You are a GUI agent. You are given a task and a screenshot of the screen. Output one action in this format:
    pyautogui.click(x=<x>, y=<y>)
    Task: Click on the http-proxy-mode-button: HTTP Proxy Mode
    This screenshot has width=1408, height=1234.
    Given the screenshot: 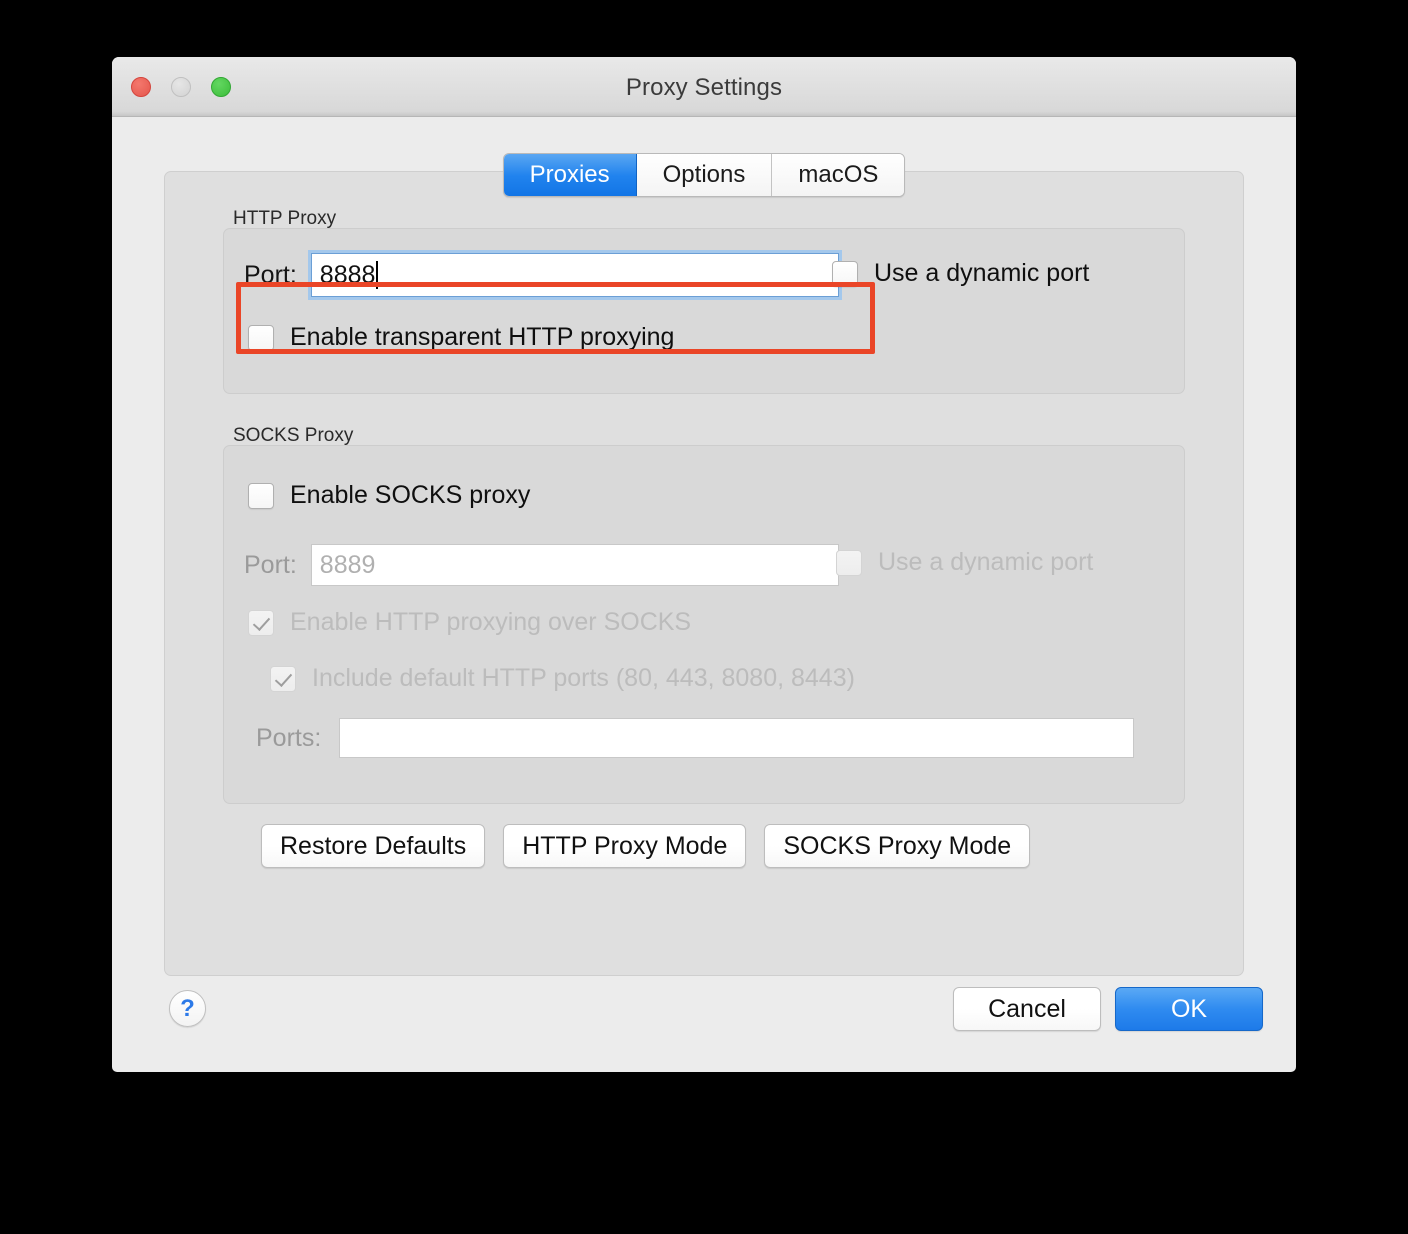 What is the action you would take?
    pyautogui.click(x=625, y=846)
    